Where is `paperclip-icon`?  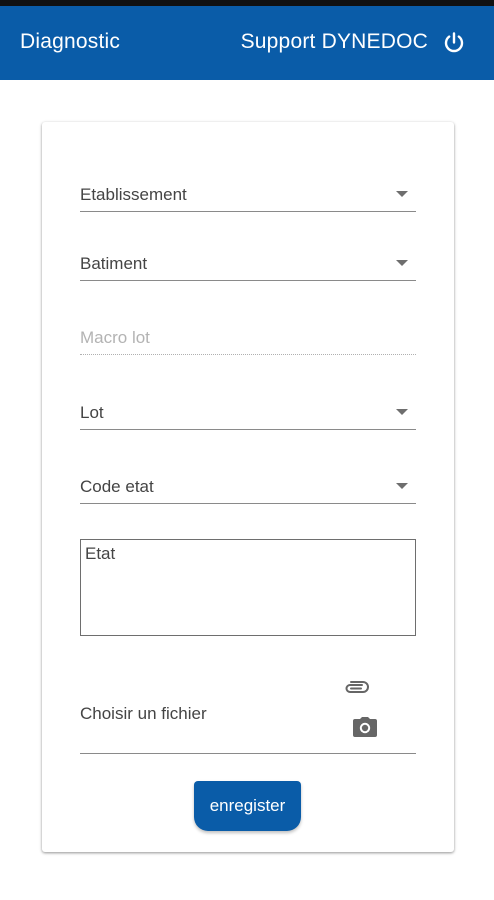
paperclip-icon is located at coordinates (356, 688).